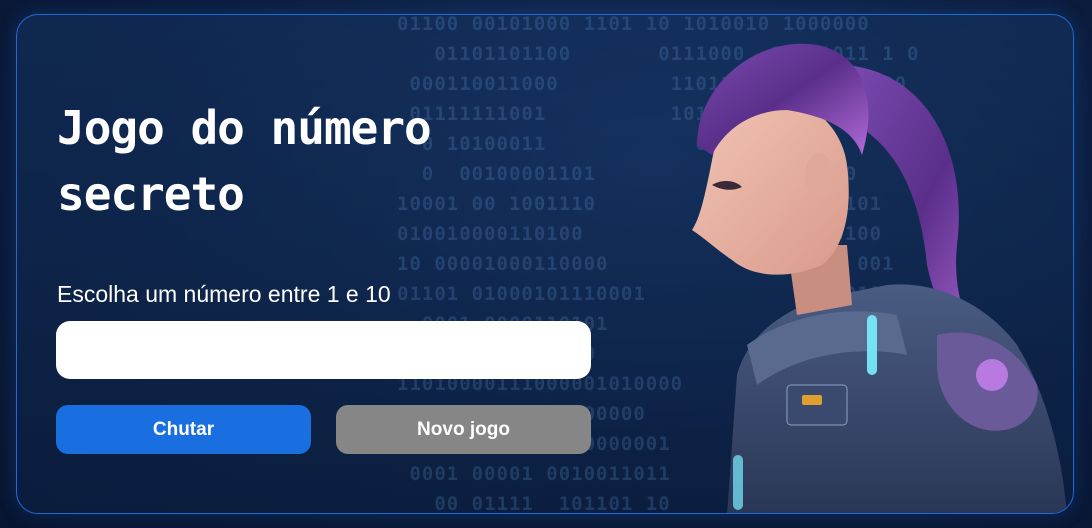 This screenshot has height=528, width=1092. What do you see at coordinates (819, 175) in the screenshot?
I see `ear-shape` at bounding box center [819, 175].